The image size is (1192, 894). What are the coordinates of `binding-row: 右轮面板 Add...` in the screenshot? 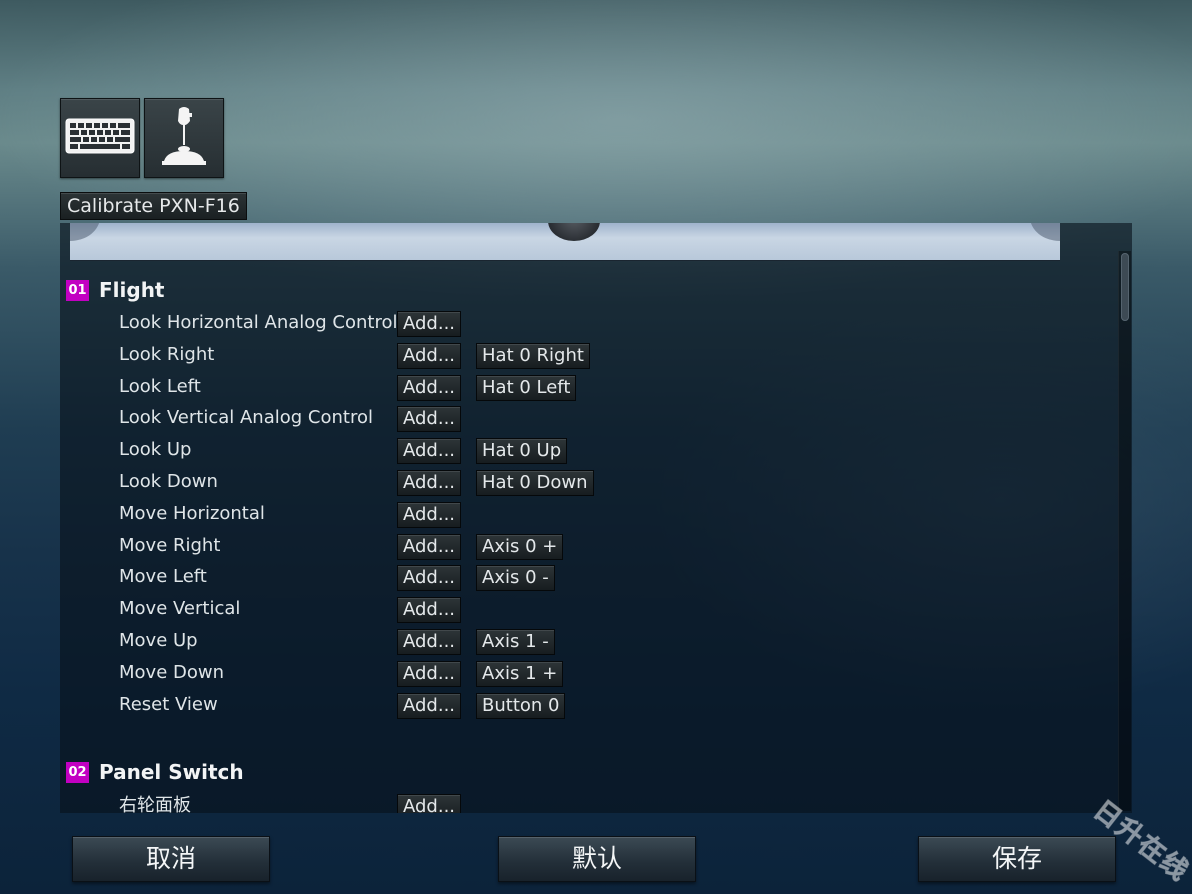 It's located at (399, 802).